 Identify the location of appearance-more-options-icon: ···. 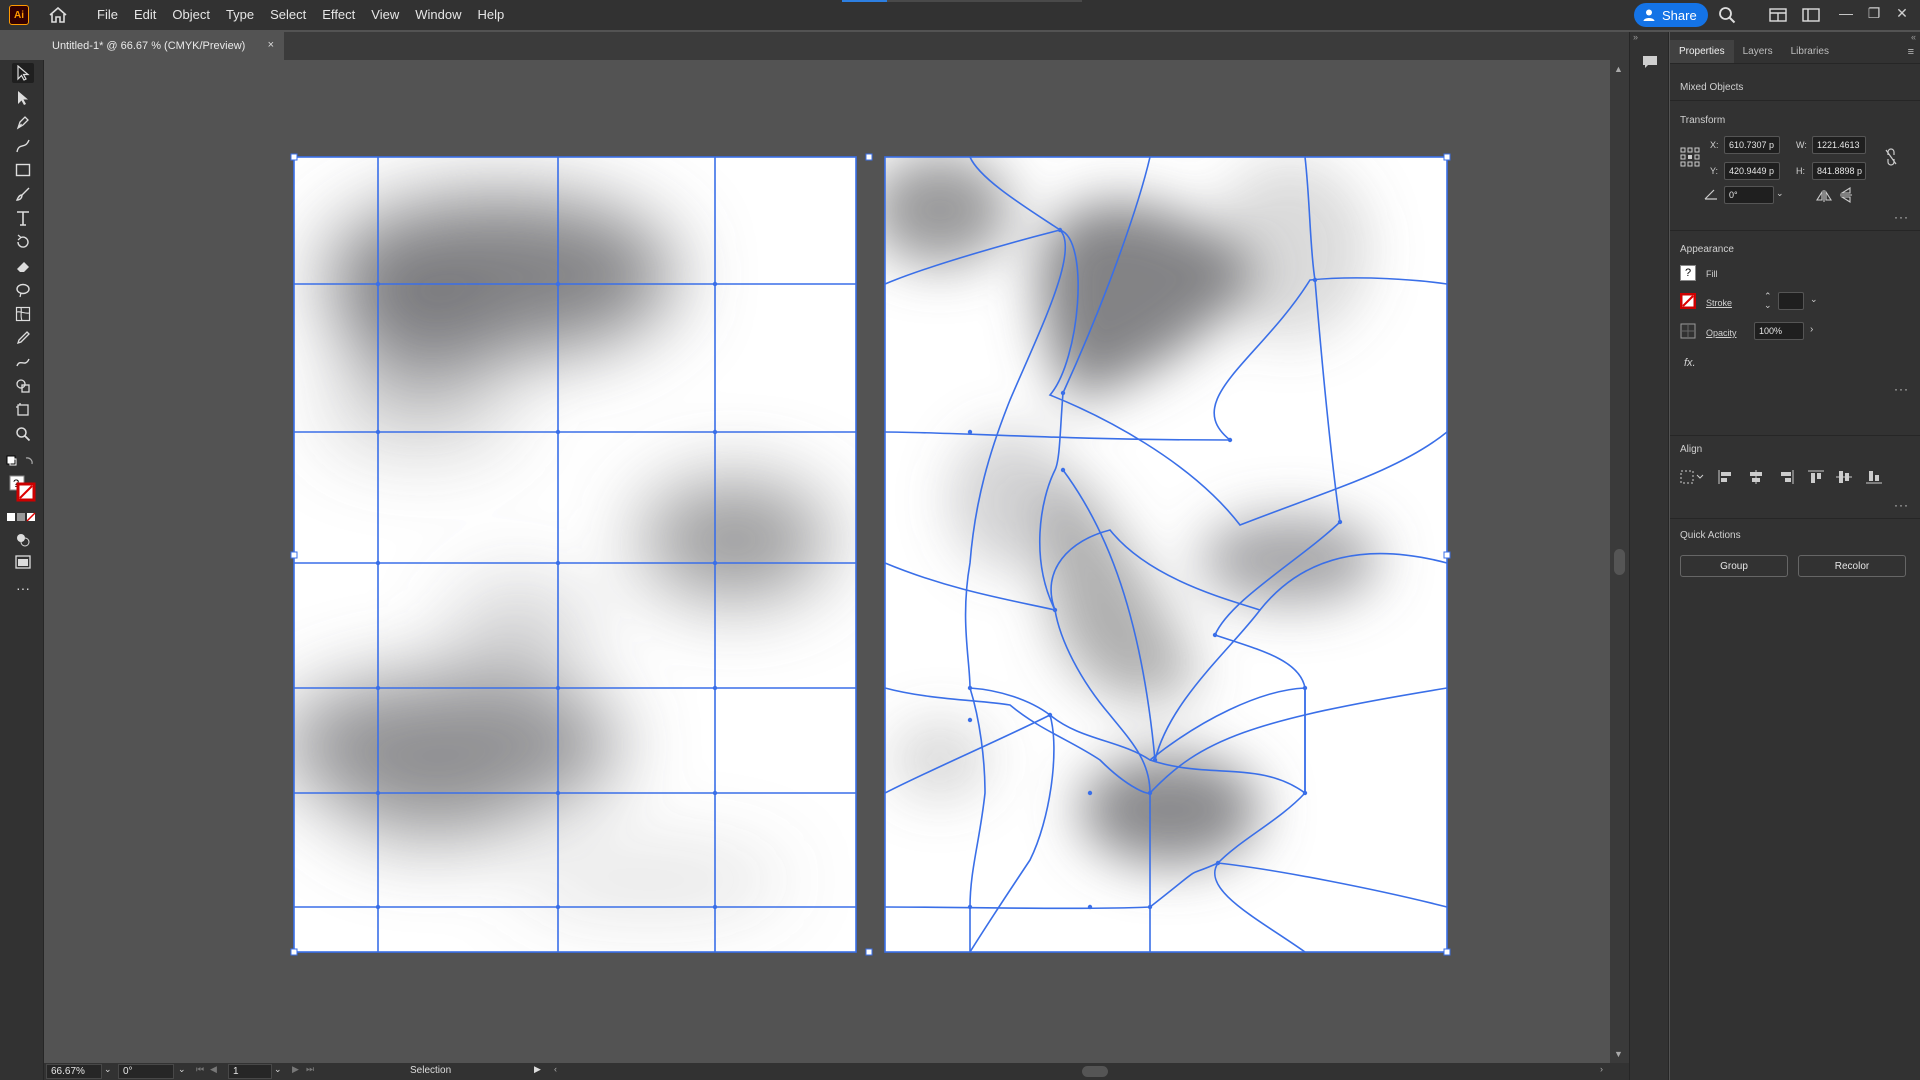
(1901, 389).